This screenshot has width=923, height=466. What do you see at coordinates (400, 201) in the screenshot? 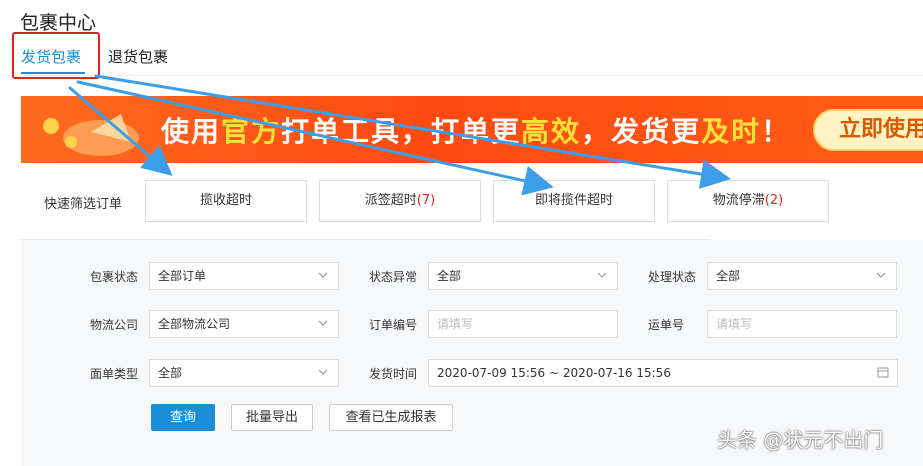
I see `quick-filter-delivery-timeout: 派签超时(7)` at bounding box center [400, 201].